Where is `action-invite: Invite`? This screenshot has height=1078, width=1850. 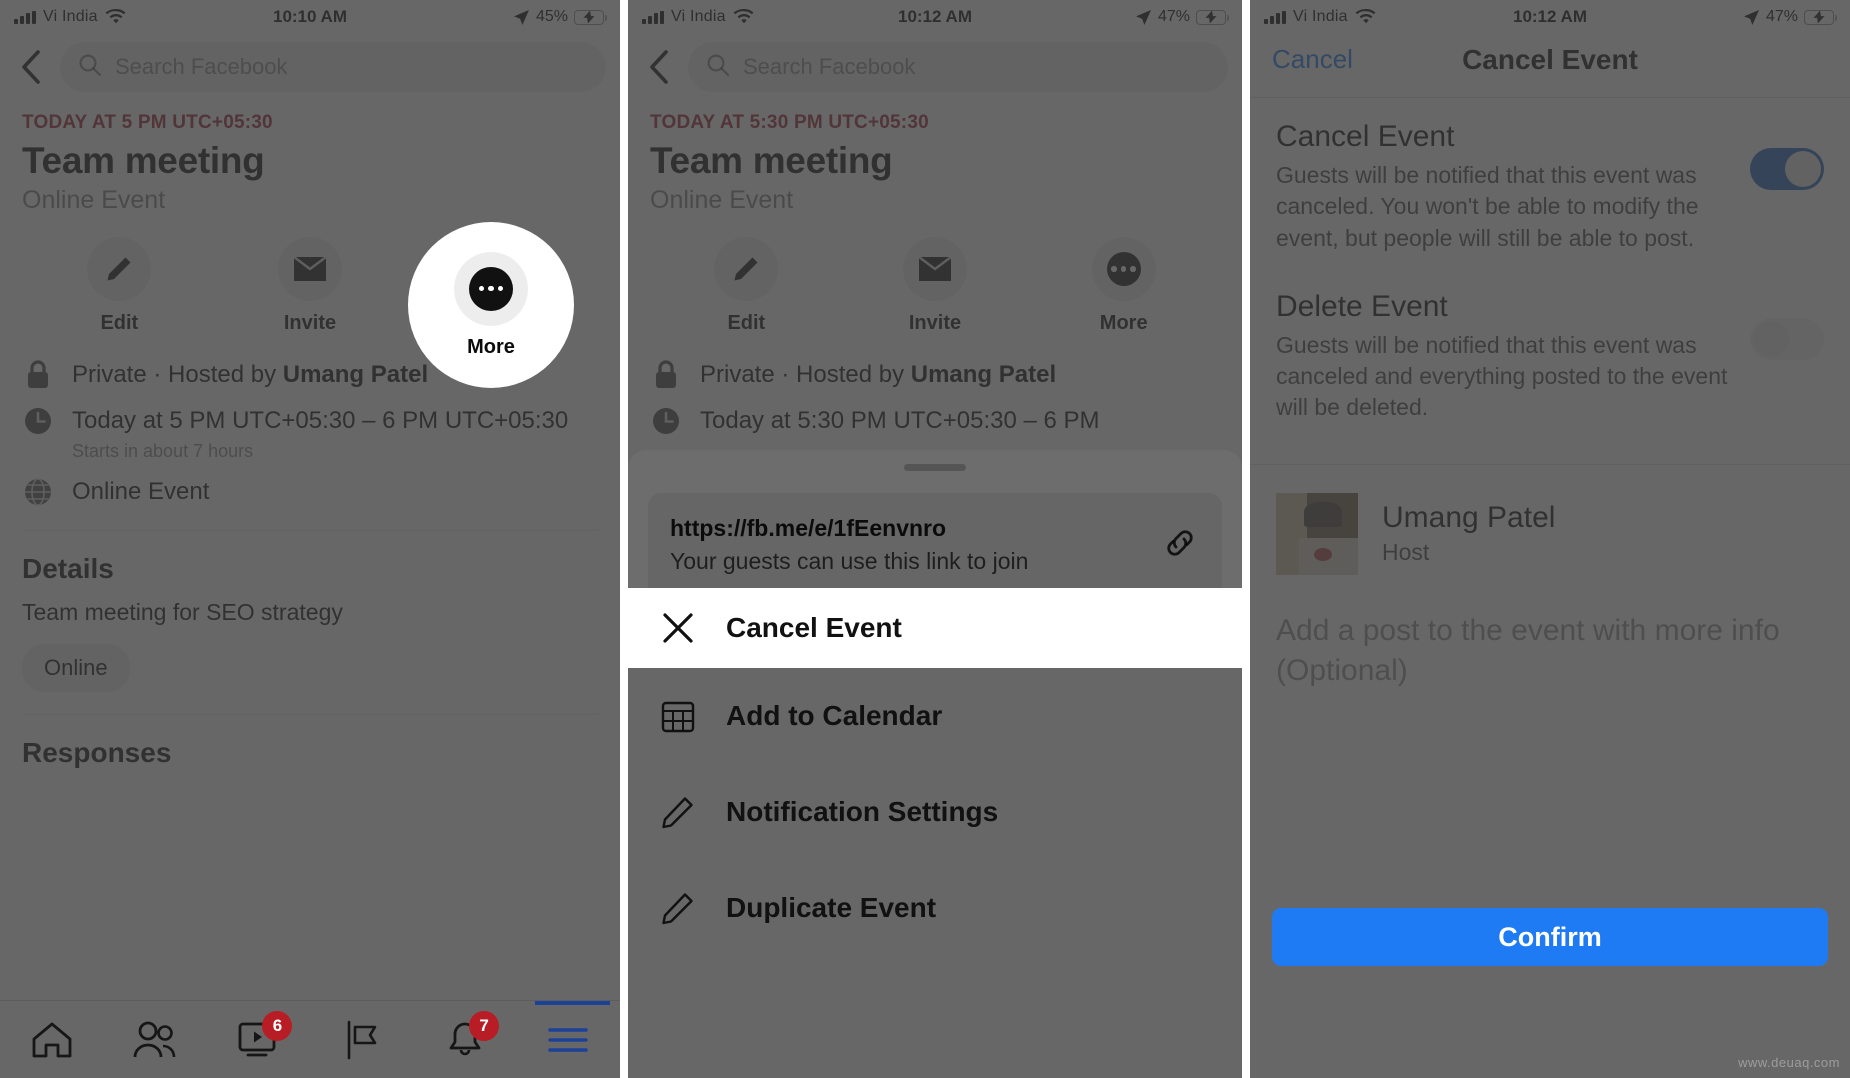 action-invite: Invite is located at coordinates (310, 286).